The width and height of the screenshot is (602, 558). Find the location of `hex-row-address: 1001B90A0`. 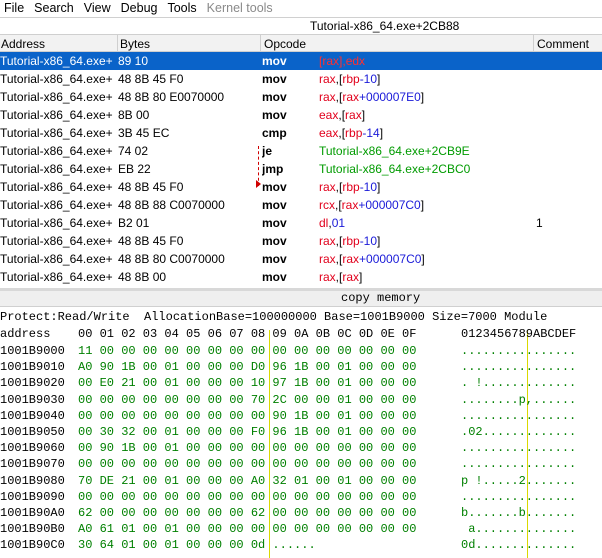

hex-row-address: 1001B90A0 is located at coordinates (32, 513).